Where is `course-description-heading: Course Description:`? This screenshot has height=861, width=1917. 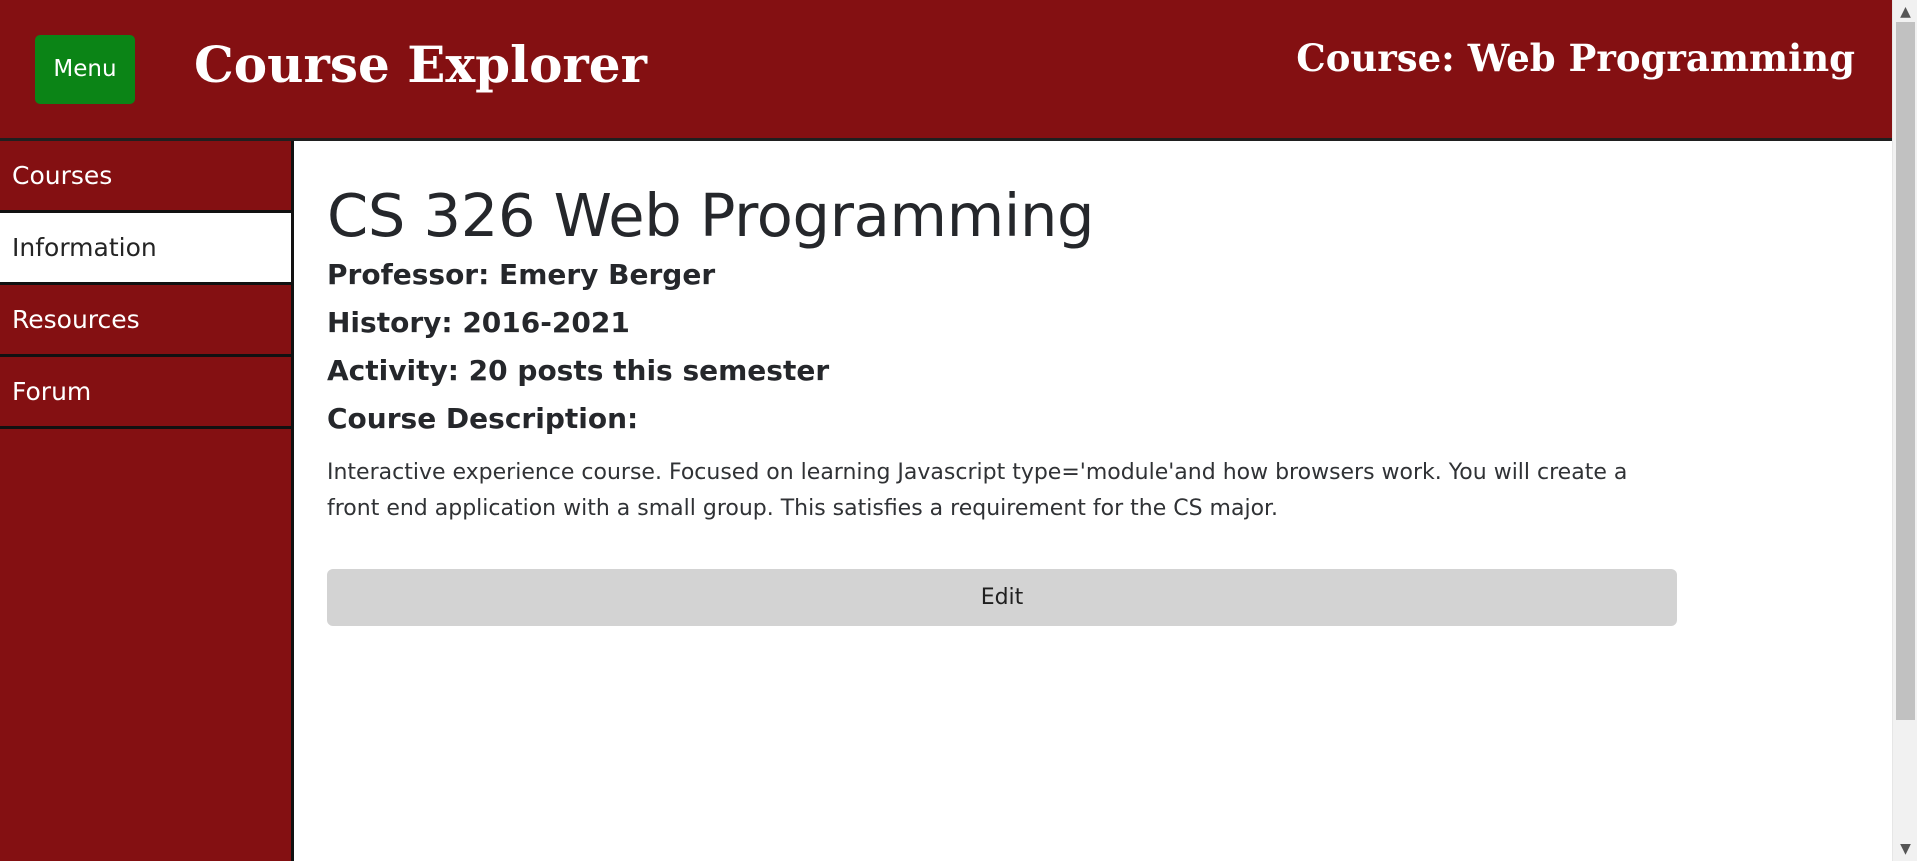
course-description-heading: Course Description: is located at coordinates (483, 418).